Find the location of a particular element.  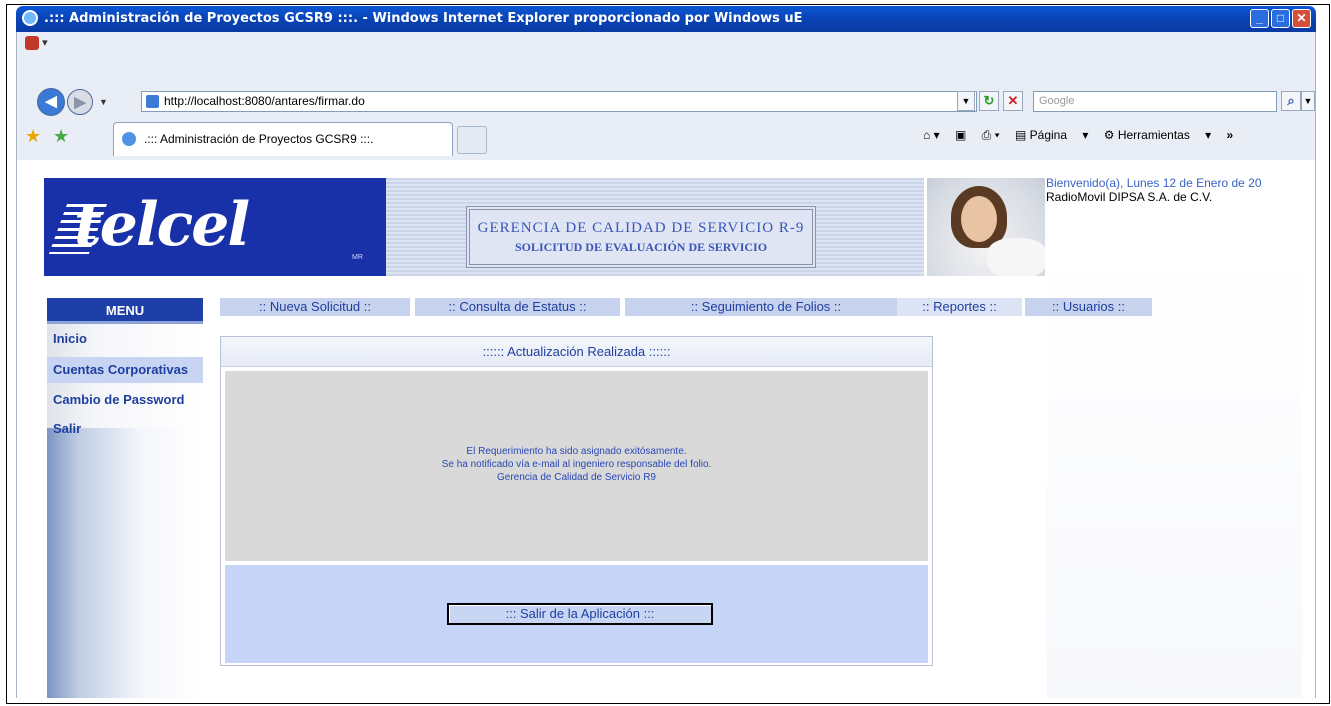

nav-consulta-estatus: :: Consulta de Estatus :: is located at coordinates (517, 307).